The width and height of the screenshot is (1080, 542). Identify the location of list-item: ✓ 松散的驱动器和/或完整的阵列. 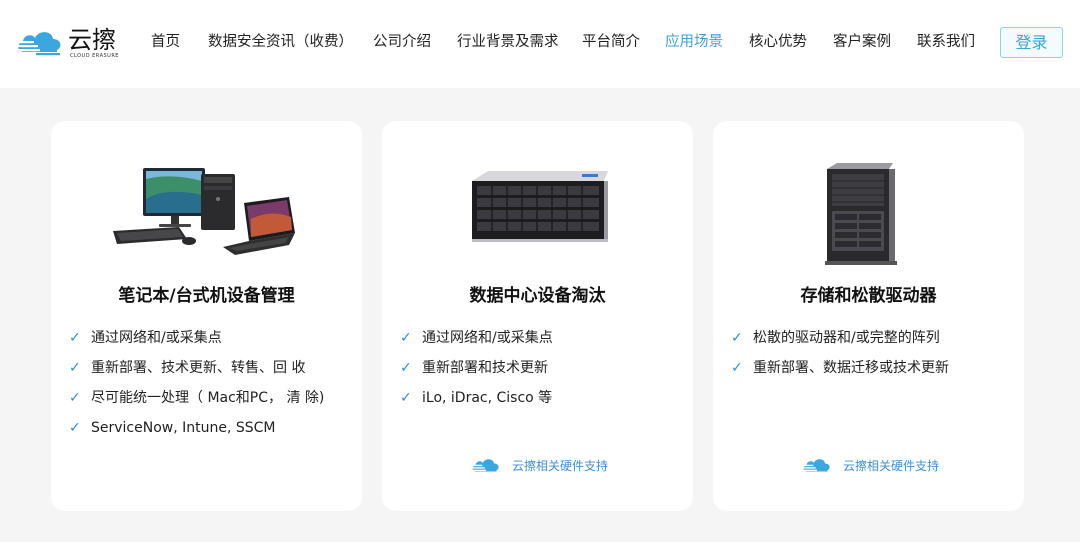
(835, 338).